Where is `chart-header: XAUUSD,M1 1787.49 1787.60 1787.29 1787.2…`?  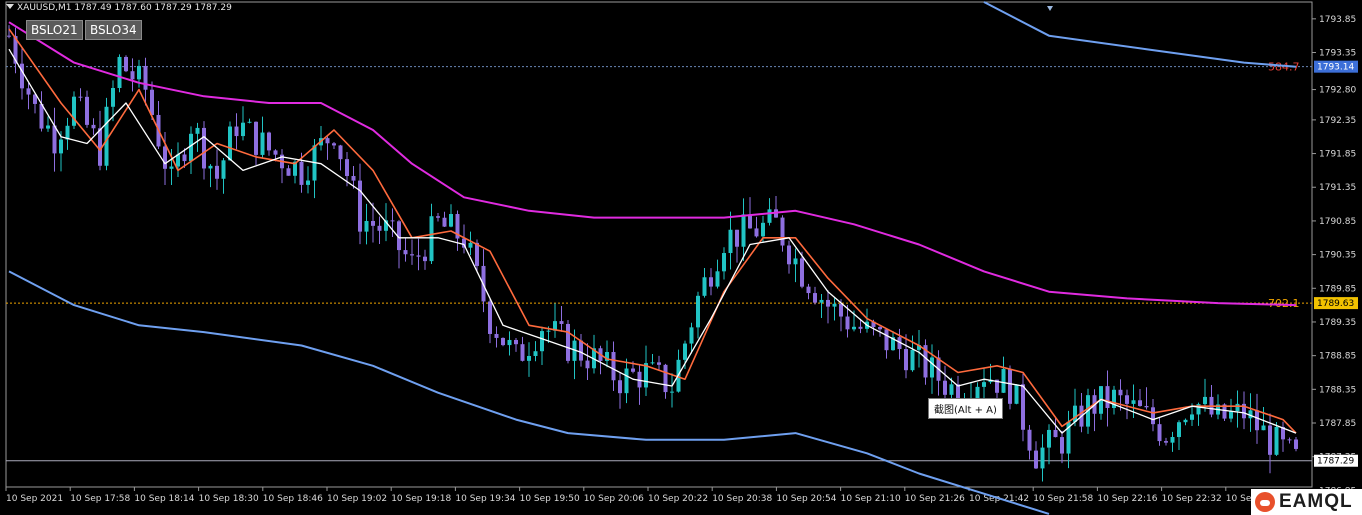
chart-header: XAUUSD,M1 1787.49 1787.60 1787.29 1787.2… is located at coordinates (119, 8).